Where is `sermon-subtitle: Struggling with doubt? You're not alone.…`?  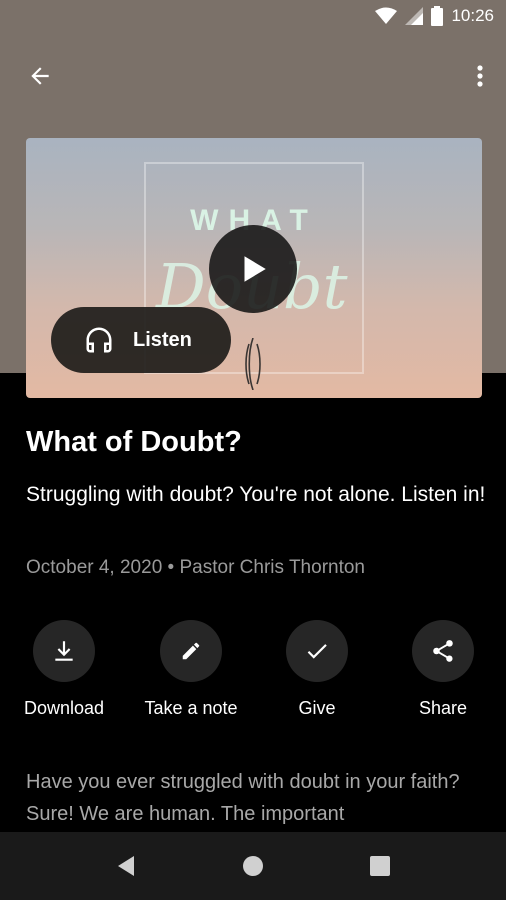 sermon-subtitle: Struggling with doubt? You're not alone.… is located at coordinates (256, 494).